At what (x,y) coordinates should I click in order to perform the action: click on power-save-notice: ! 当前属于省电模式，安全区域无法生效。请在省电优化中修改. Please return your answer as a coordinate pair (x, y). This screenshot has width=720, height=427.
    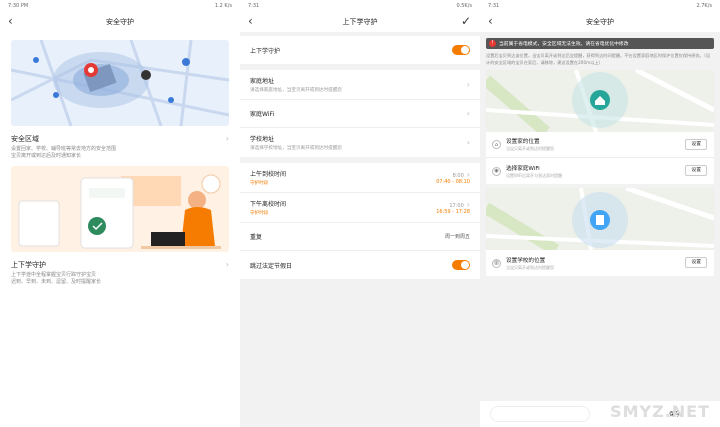
    Looking at the image, I should click on (600, 43).